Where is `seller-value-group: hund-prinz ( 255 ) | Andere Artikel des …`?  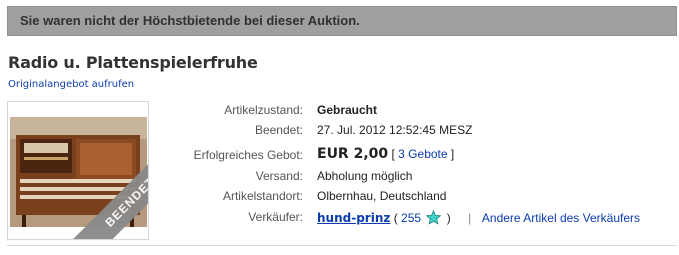
seller-value-group: hund-prinz ( 255 ) | Andere Artikel des … is located at coordinates (478, 217).